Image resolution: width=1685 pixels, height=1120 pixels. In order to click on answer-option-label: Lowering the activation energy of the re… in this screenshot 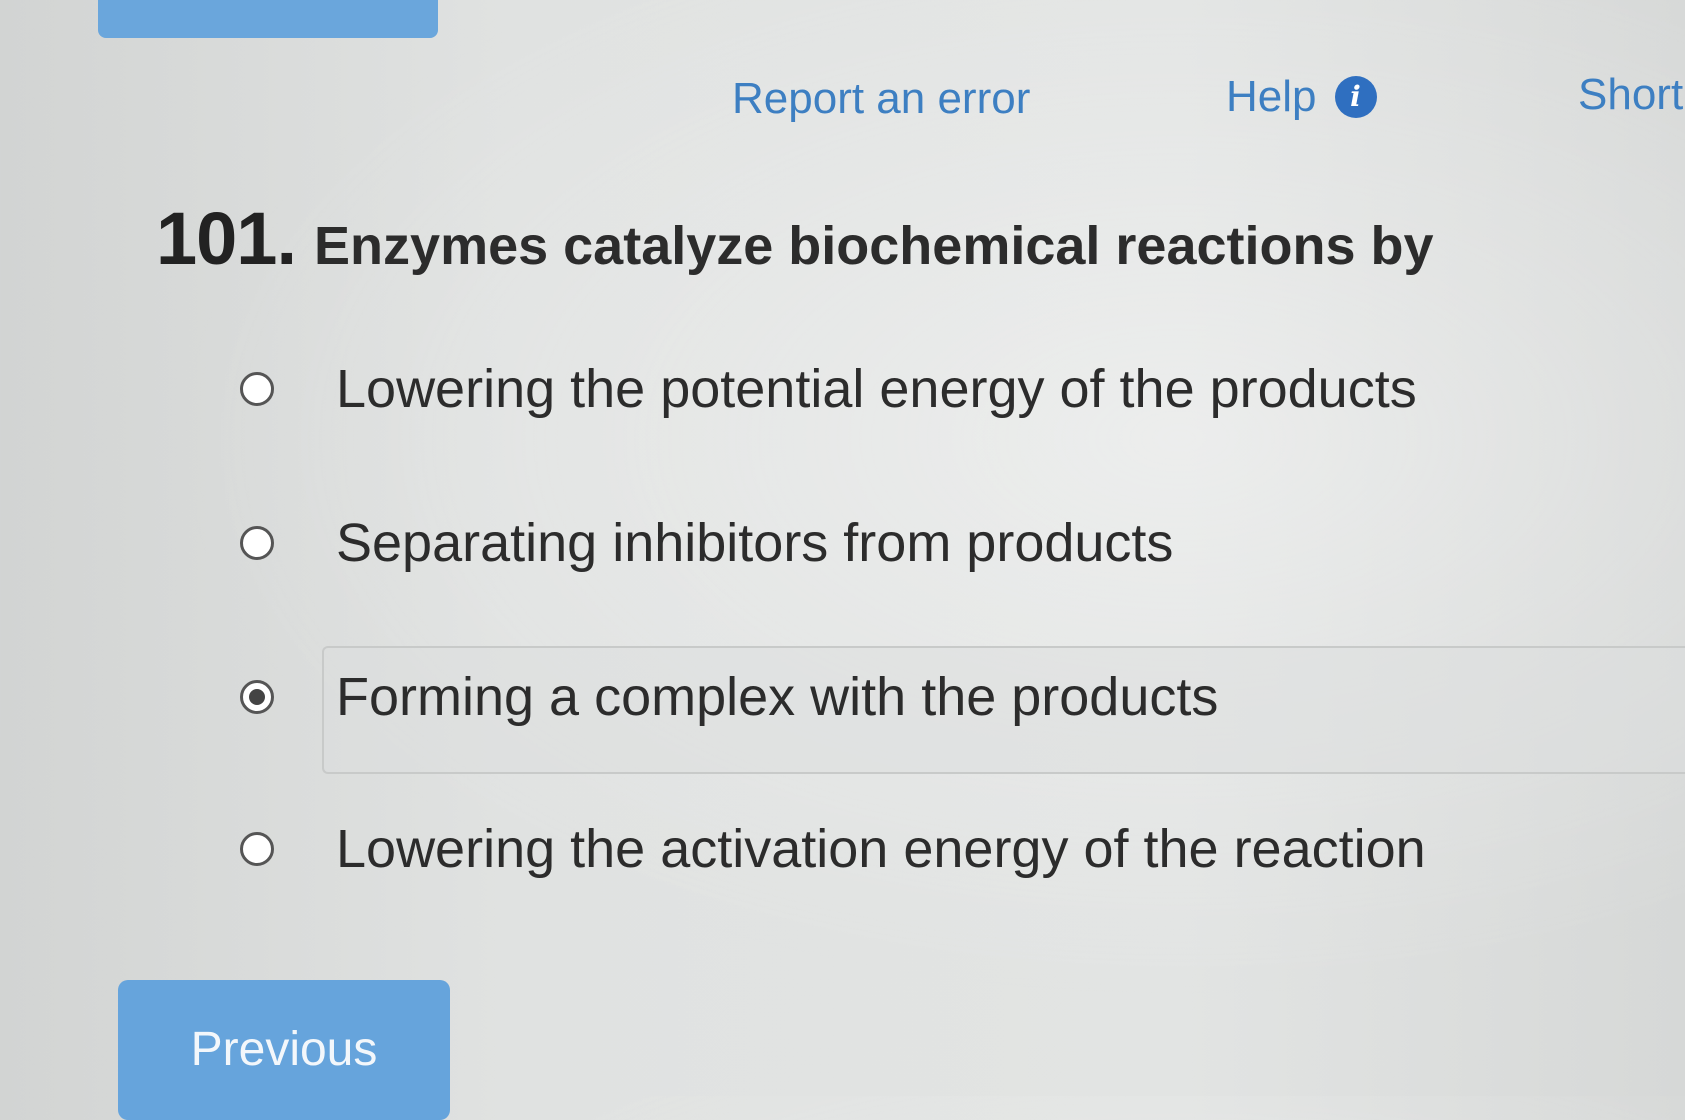, I will do `click(881, 849)`.